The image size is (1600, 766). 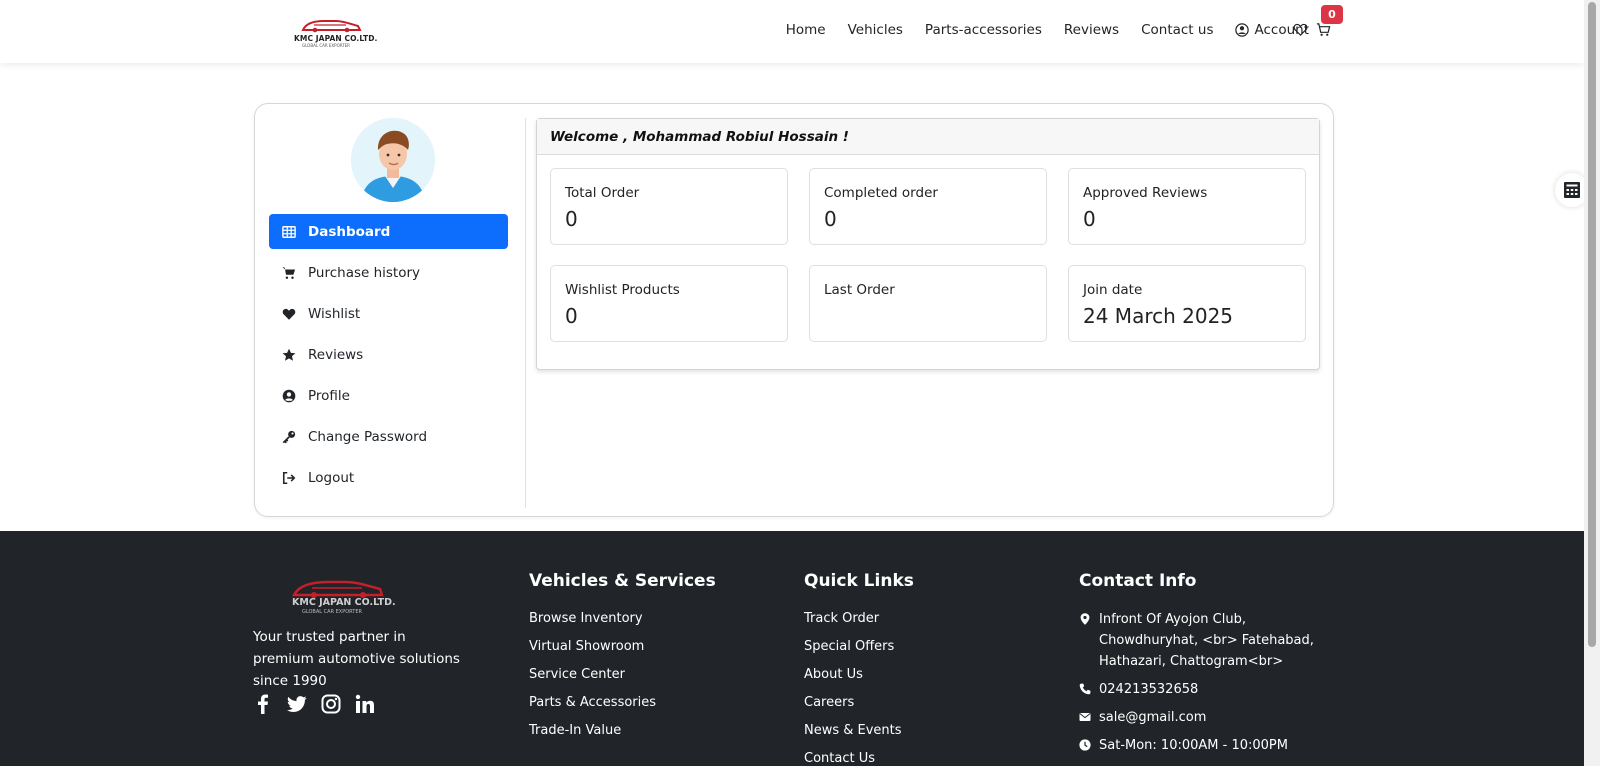 I want to click on footer-link: News & Events, so click(x=859, y=735).